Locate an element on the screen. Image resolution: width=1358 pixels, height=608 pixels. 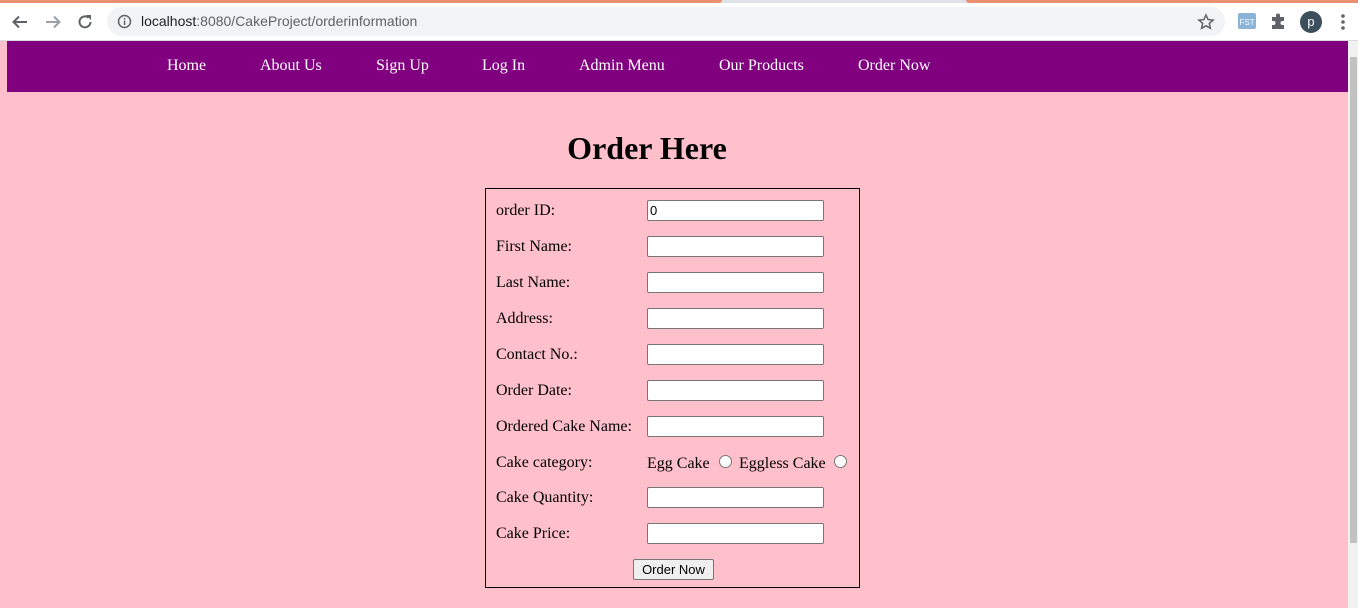
menu-kebab-icon is located at coordinates (1343, 22).